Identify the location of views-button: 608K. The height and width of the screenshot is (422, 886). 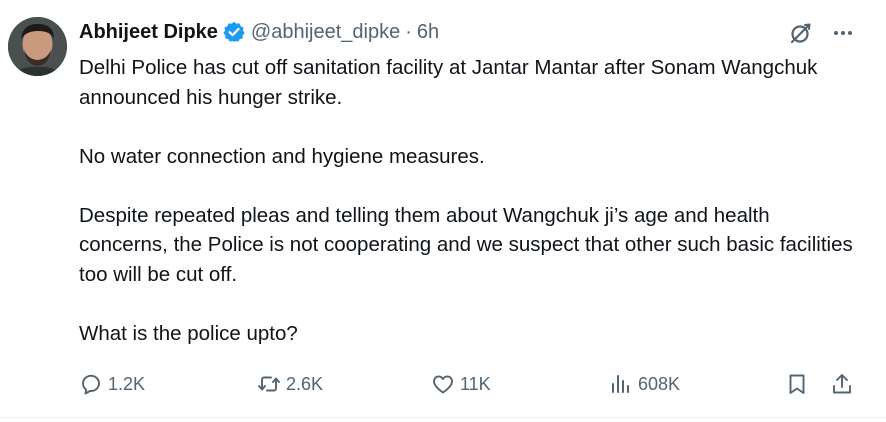
(644, 384).